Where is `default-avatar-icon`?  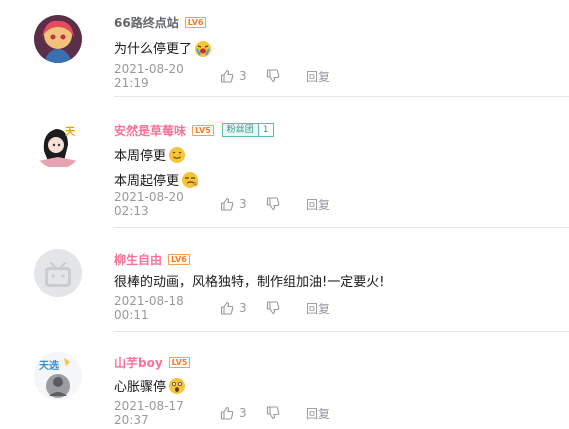 default-avatar-icon is located at coordinates (58, 273).